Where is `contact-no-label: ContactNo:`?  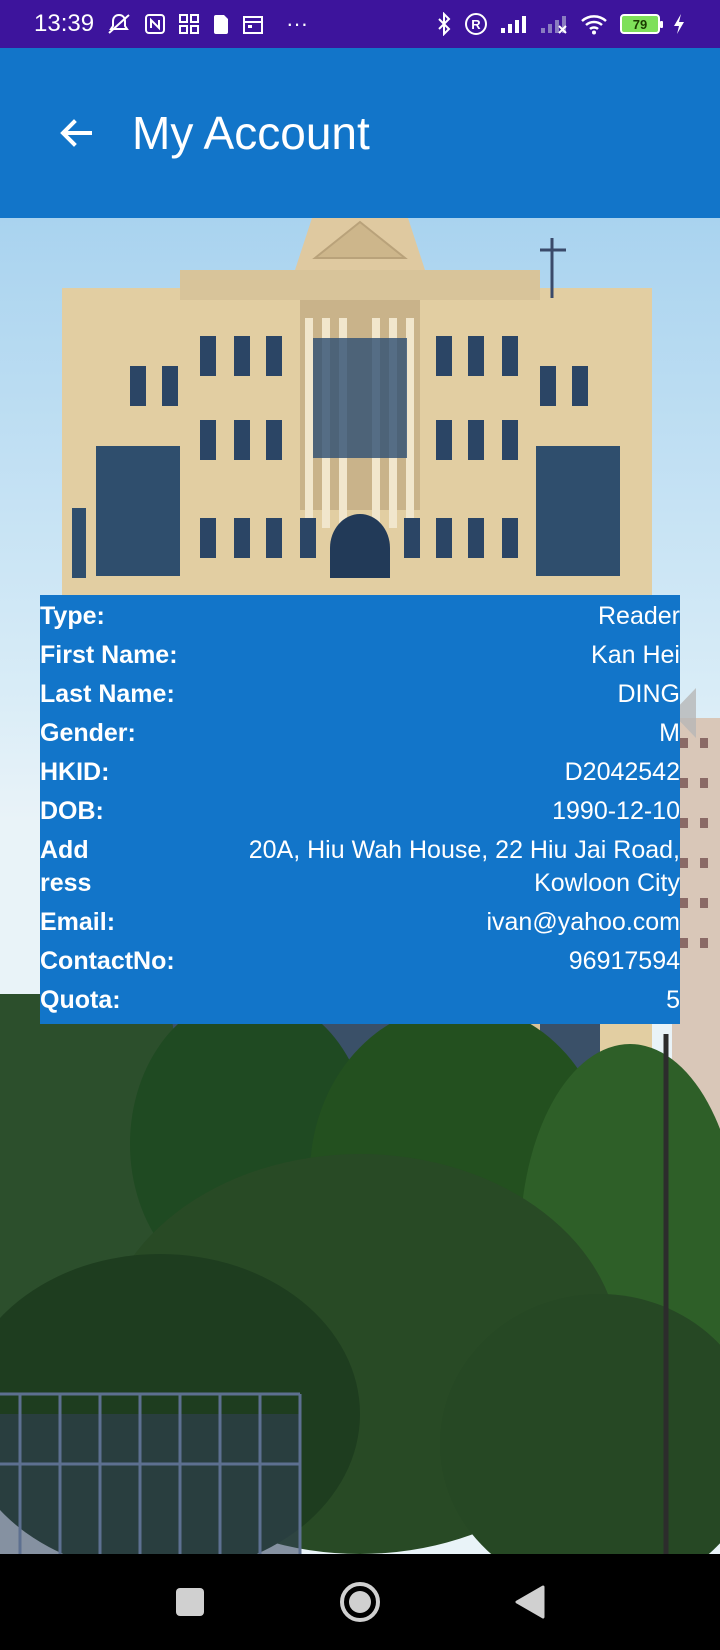 contact-no-label: ContactNo: is located at coordinates (107, 961).